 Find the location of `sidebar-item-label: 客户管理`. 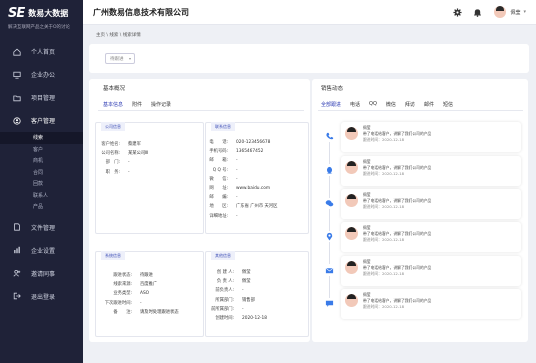

sidebar-item-label: 客户管理 is located at coordinates (43, 121).